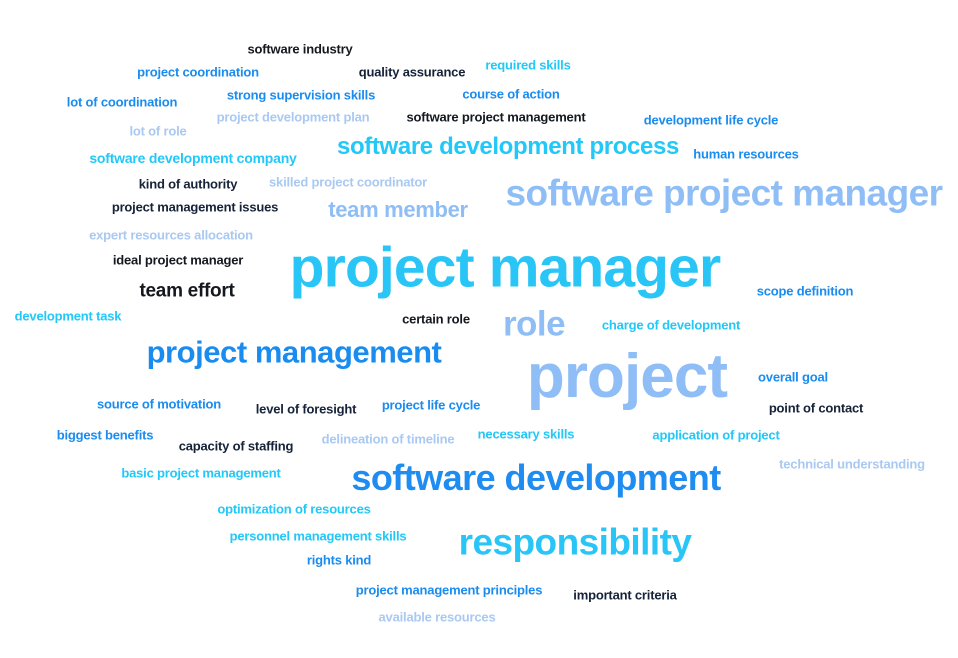 Image resolution: width=958 pixels, height=658 pixels. I want to click on word-cloud-term: personnel management skills, so click(318, 536).